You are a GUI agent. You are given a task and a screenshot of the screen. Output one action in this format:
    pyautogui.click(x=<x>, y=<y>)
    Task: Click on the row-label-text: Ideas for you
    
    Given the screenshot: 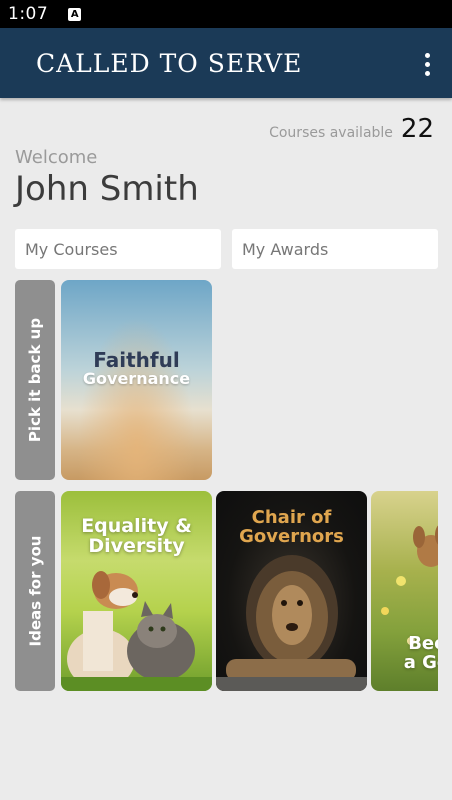 What is the action you would take?
    pyautogui.click(x=35, y=591)
    